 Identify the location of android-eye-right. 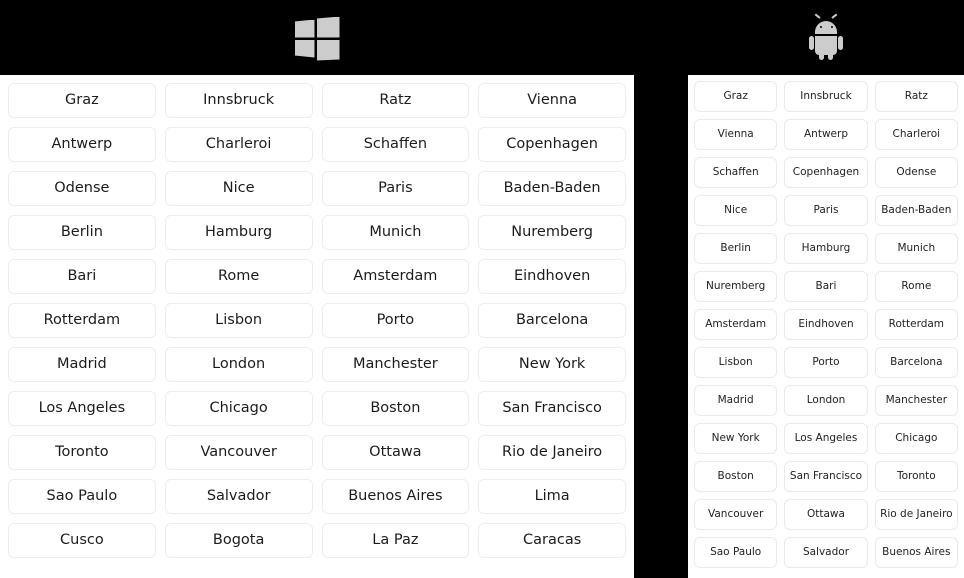
(832, 26).